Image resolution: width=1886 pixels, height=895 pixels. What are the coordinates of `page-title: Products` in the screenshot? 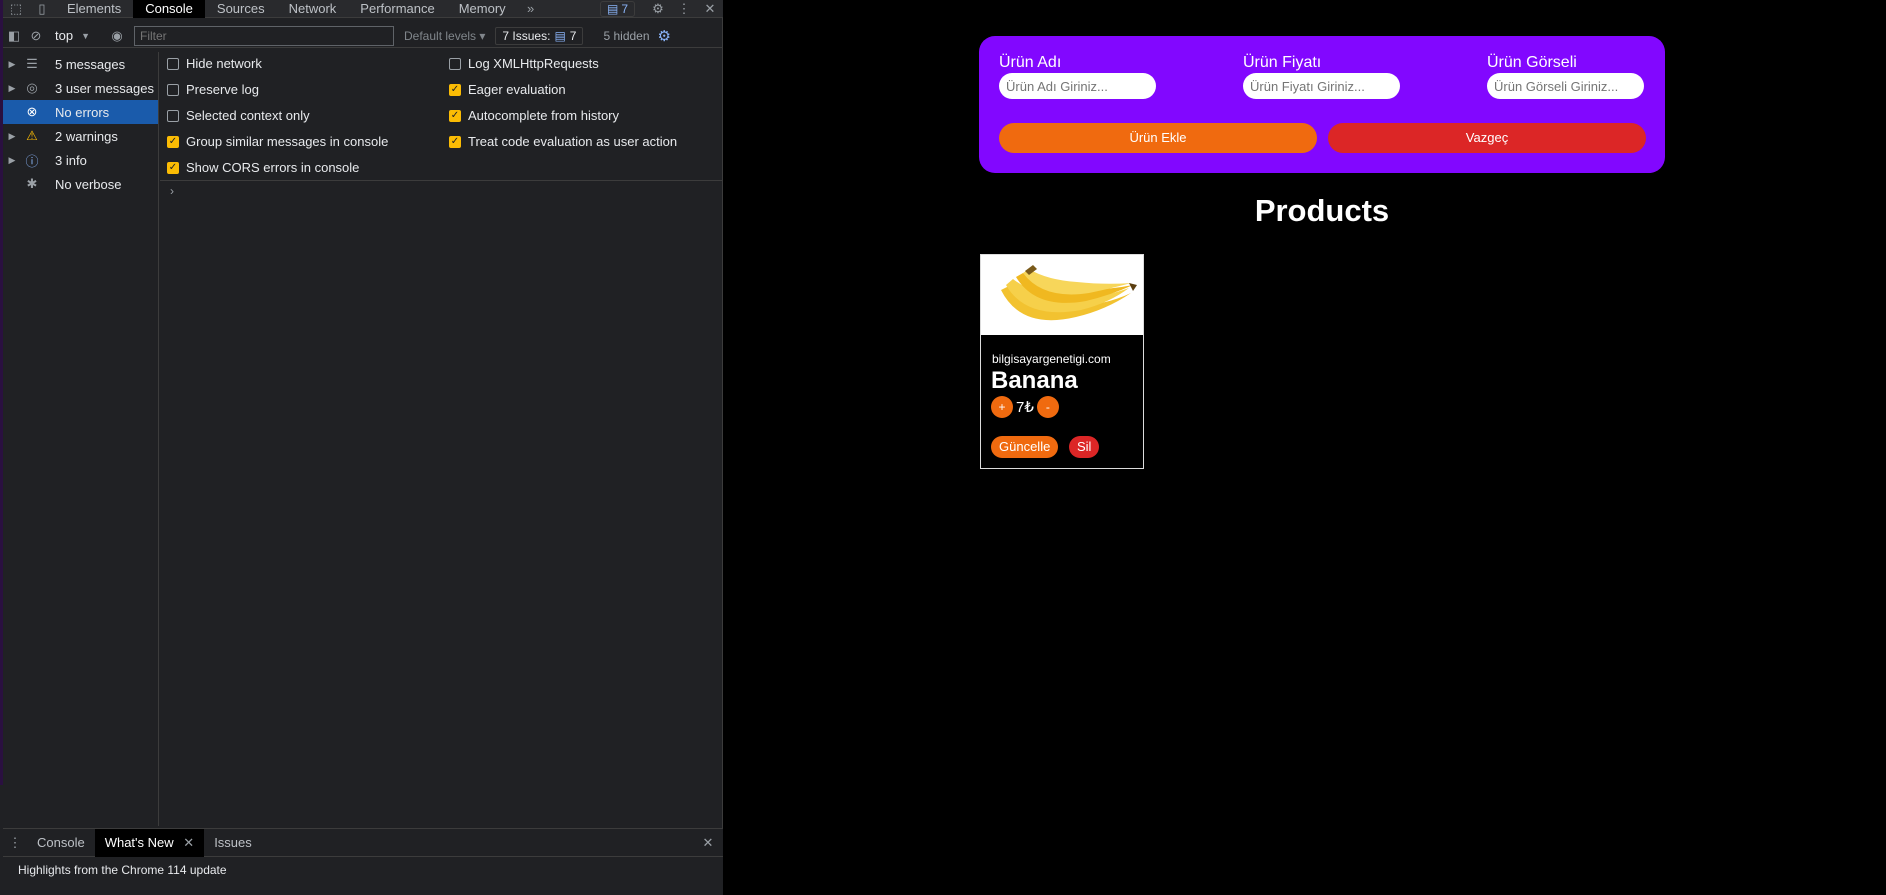 It's located at (1322, 210).